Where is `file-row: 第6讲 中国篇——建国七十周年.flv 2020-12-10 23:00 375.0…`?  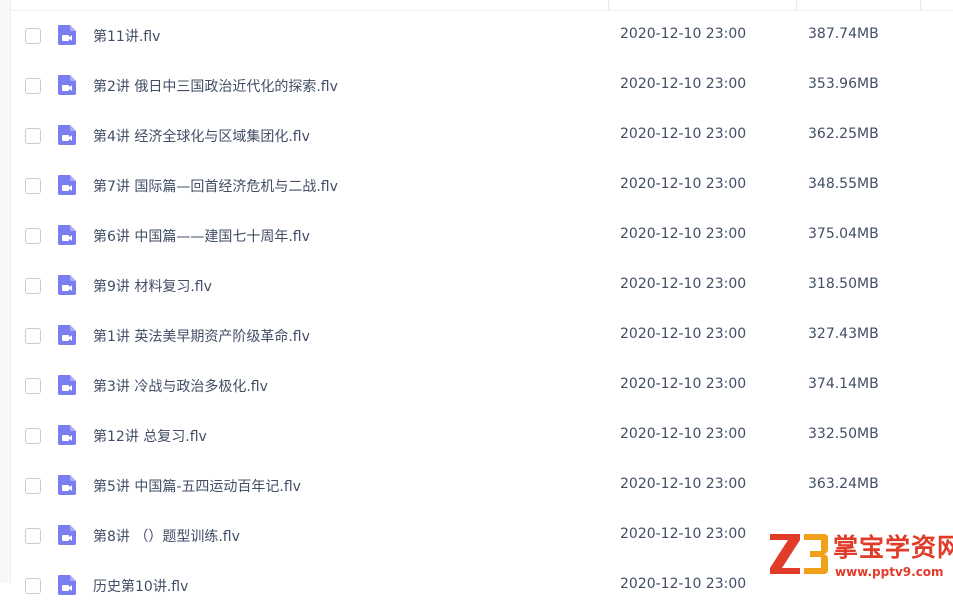 file-row: 第6讲 中国篇——建国七十周年.flv 2020-12-10 23:00 375.0… is located at coordinates (481, 236).